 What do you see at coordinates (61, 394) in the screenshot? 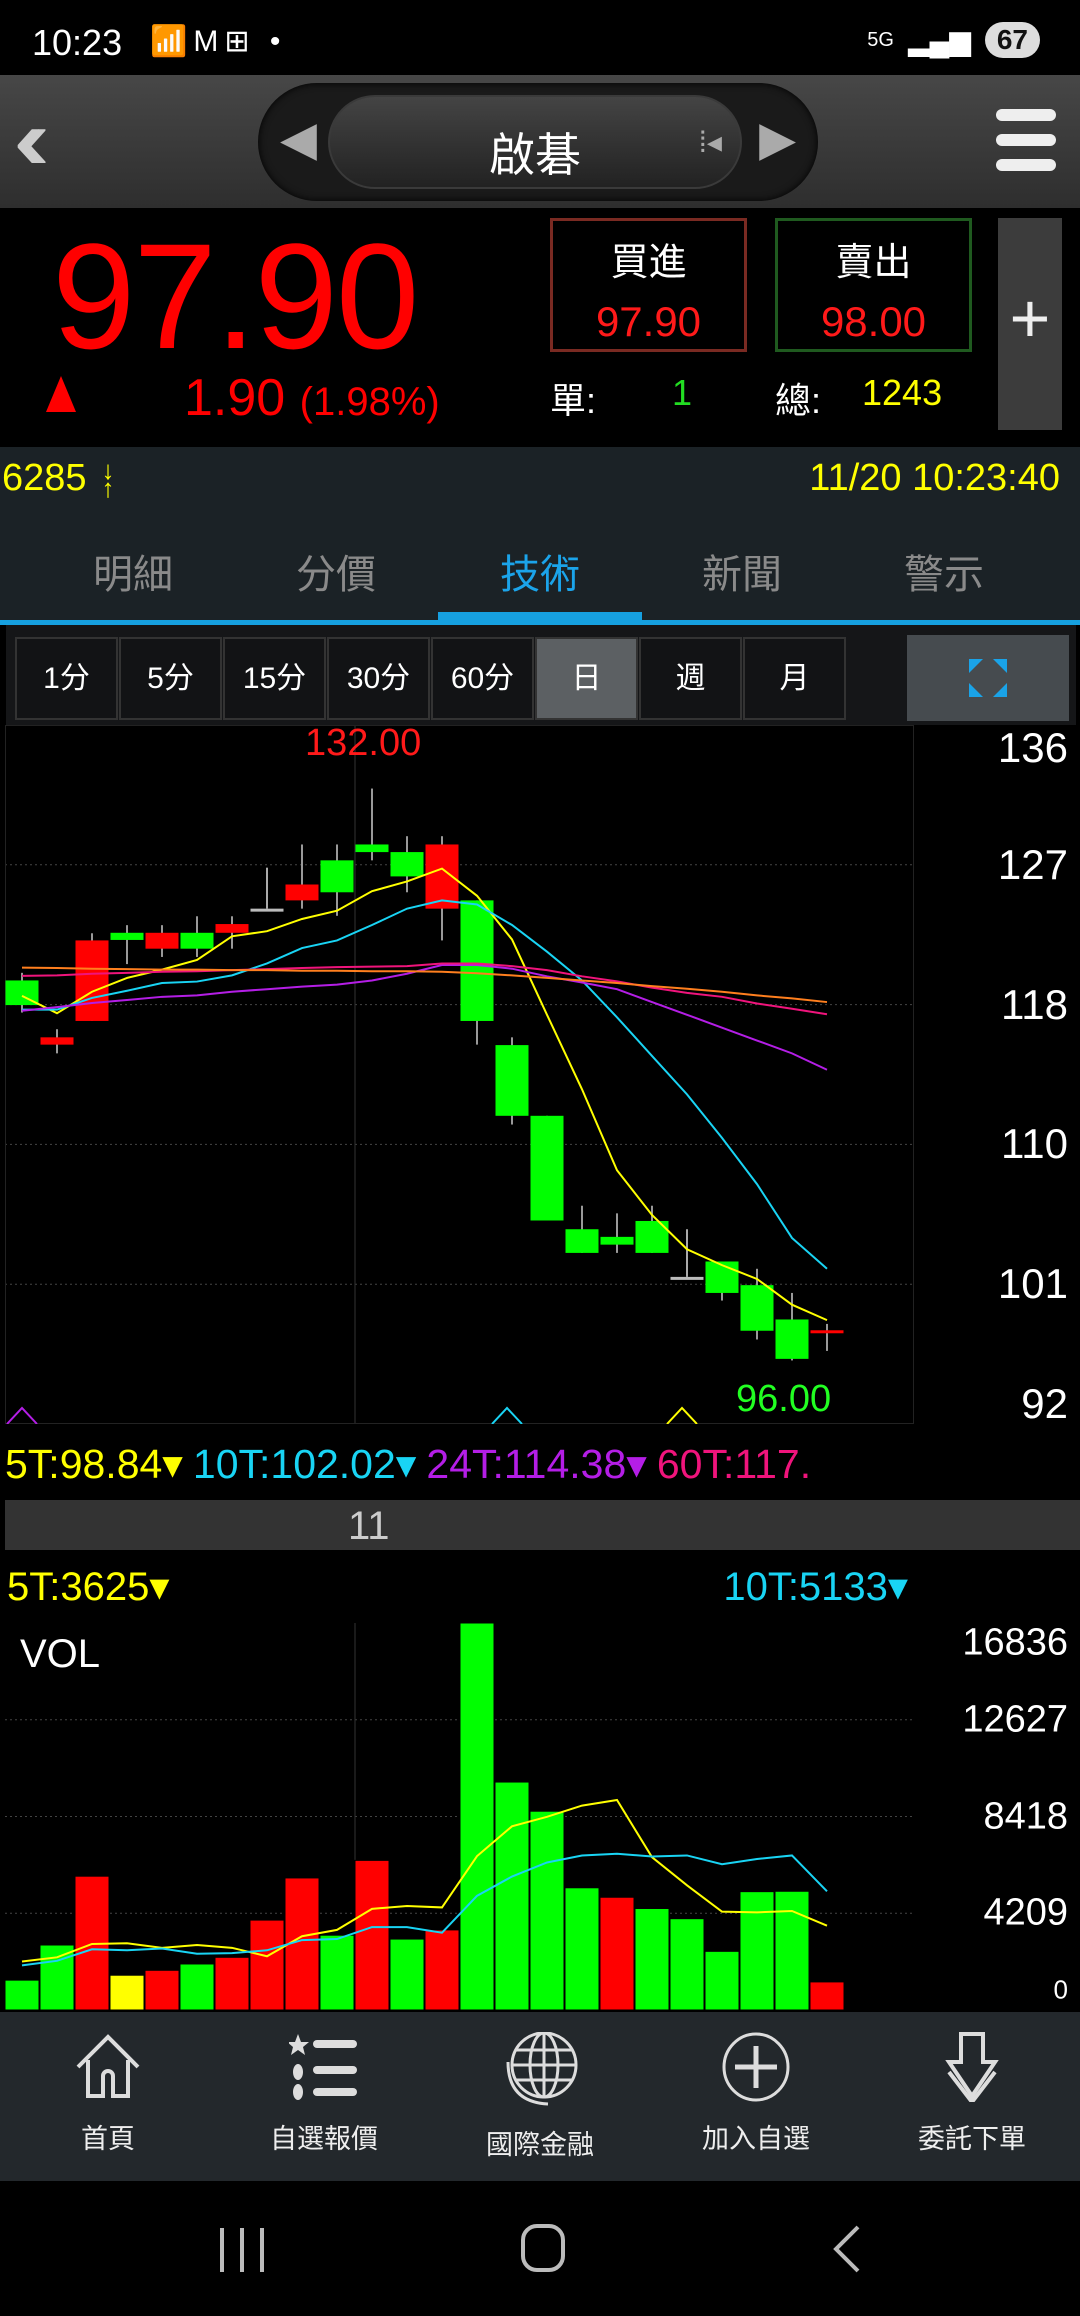
I see `up-triangle-icon` at bounding box center [61, 394].